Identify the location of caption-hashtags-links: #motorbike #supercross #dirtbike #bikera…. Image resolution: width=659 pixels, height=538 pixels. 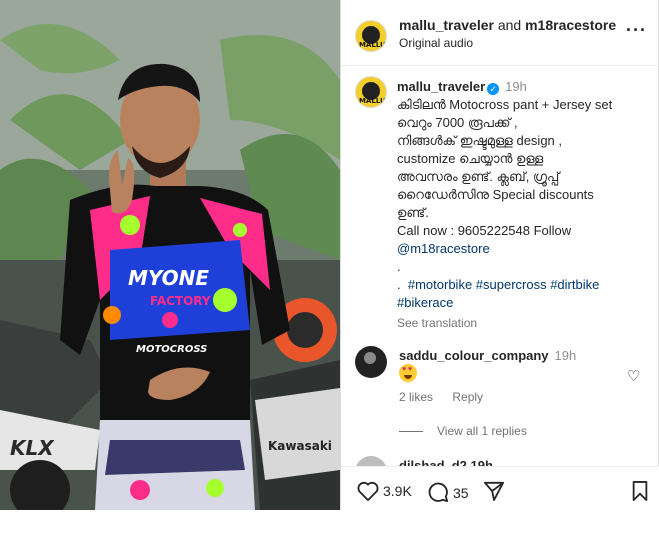
(498, 293).